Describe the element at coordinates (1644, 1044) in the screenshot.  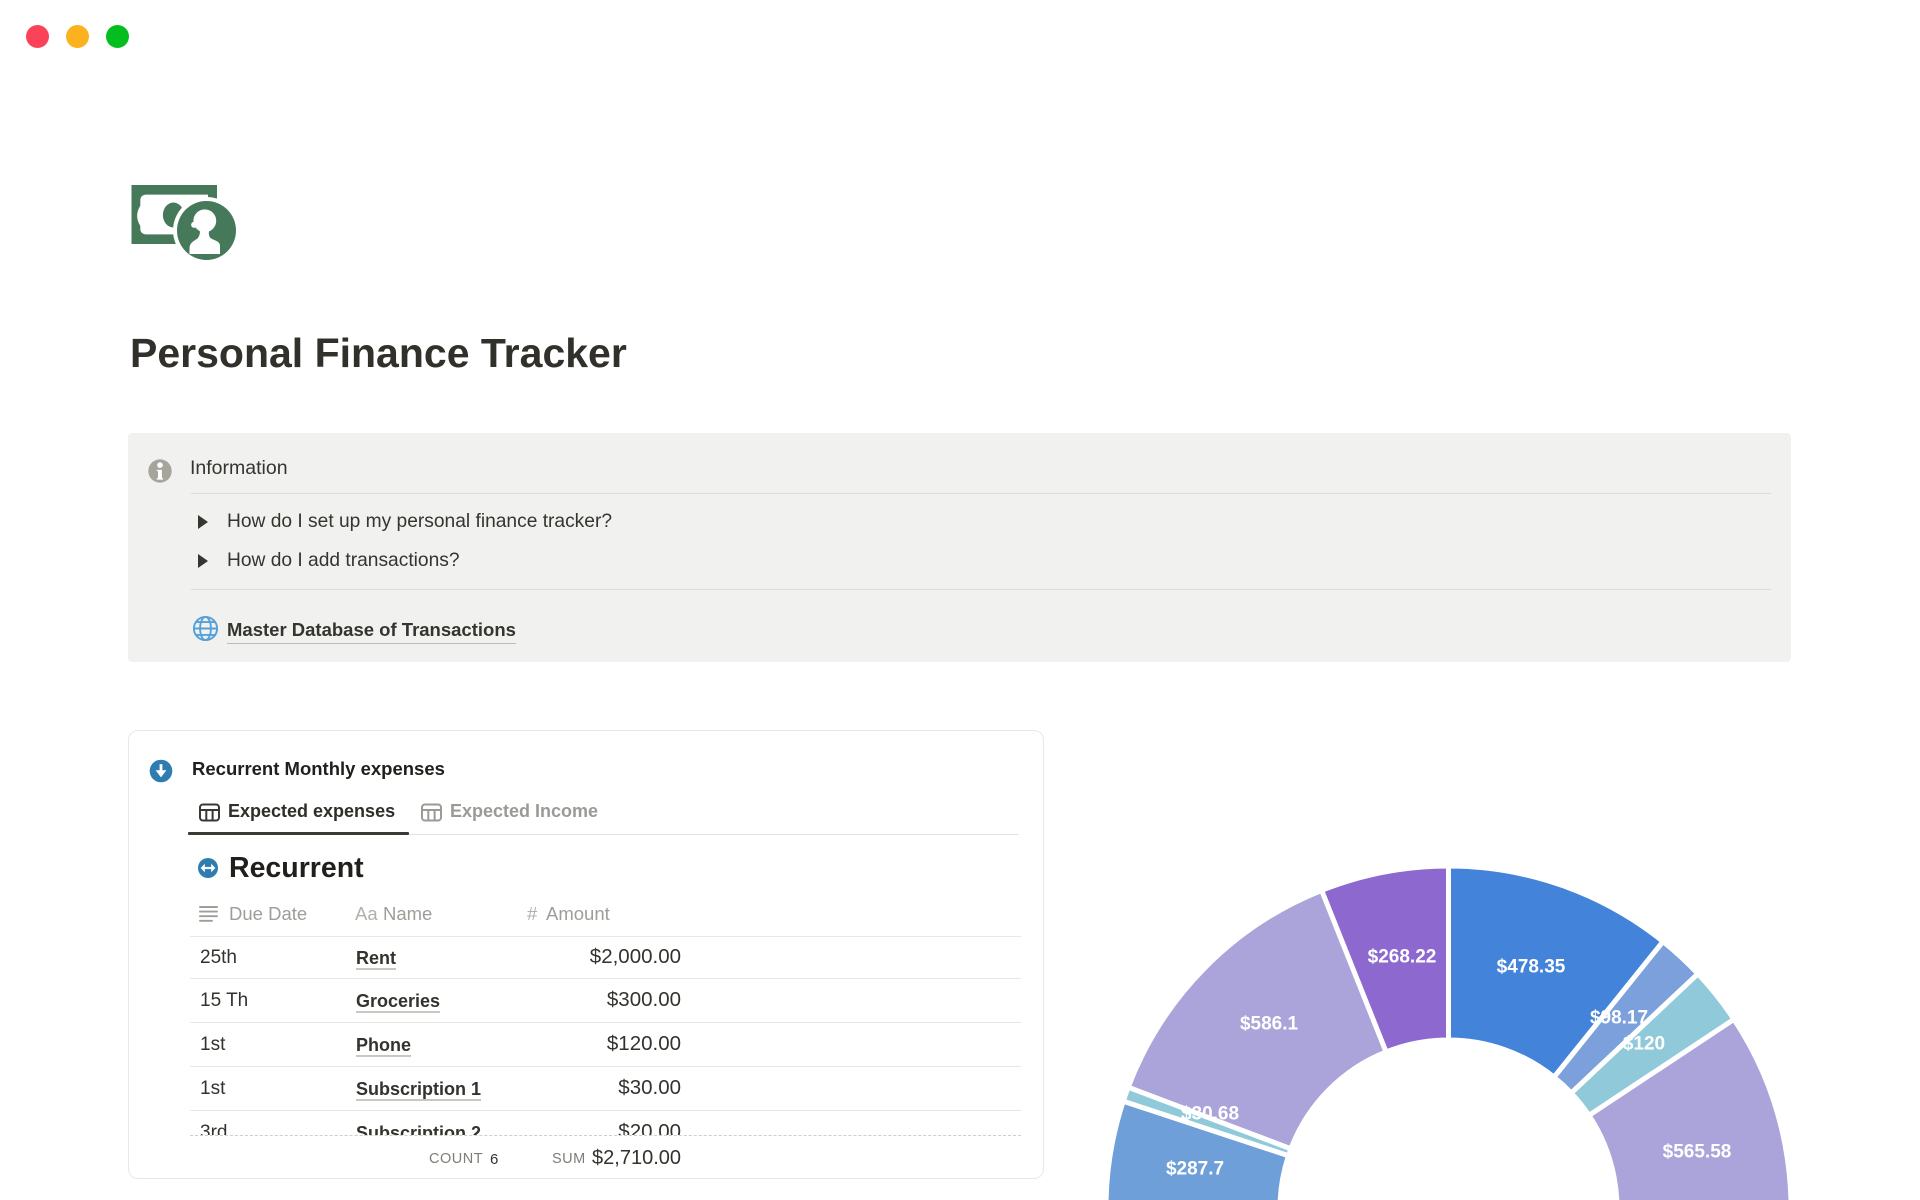
I see `svg-text: $120` at that location.